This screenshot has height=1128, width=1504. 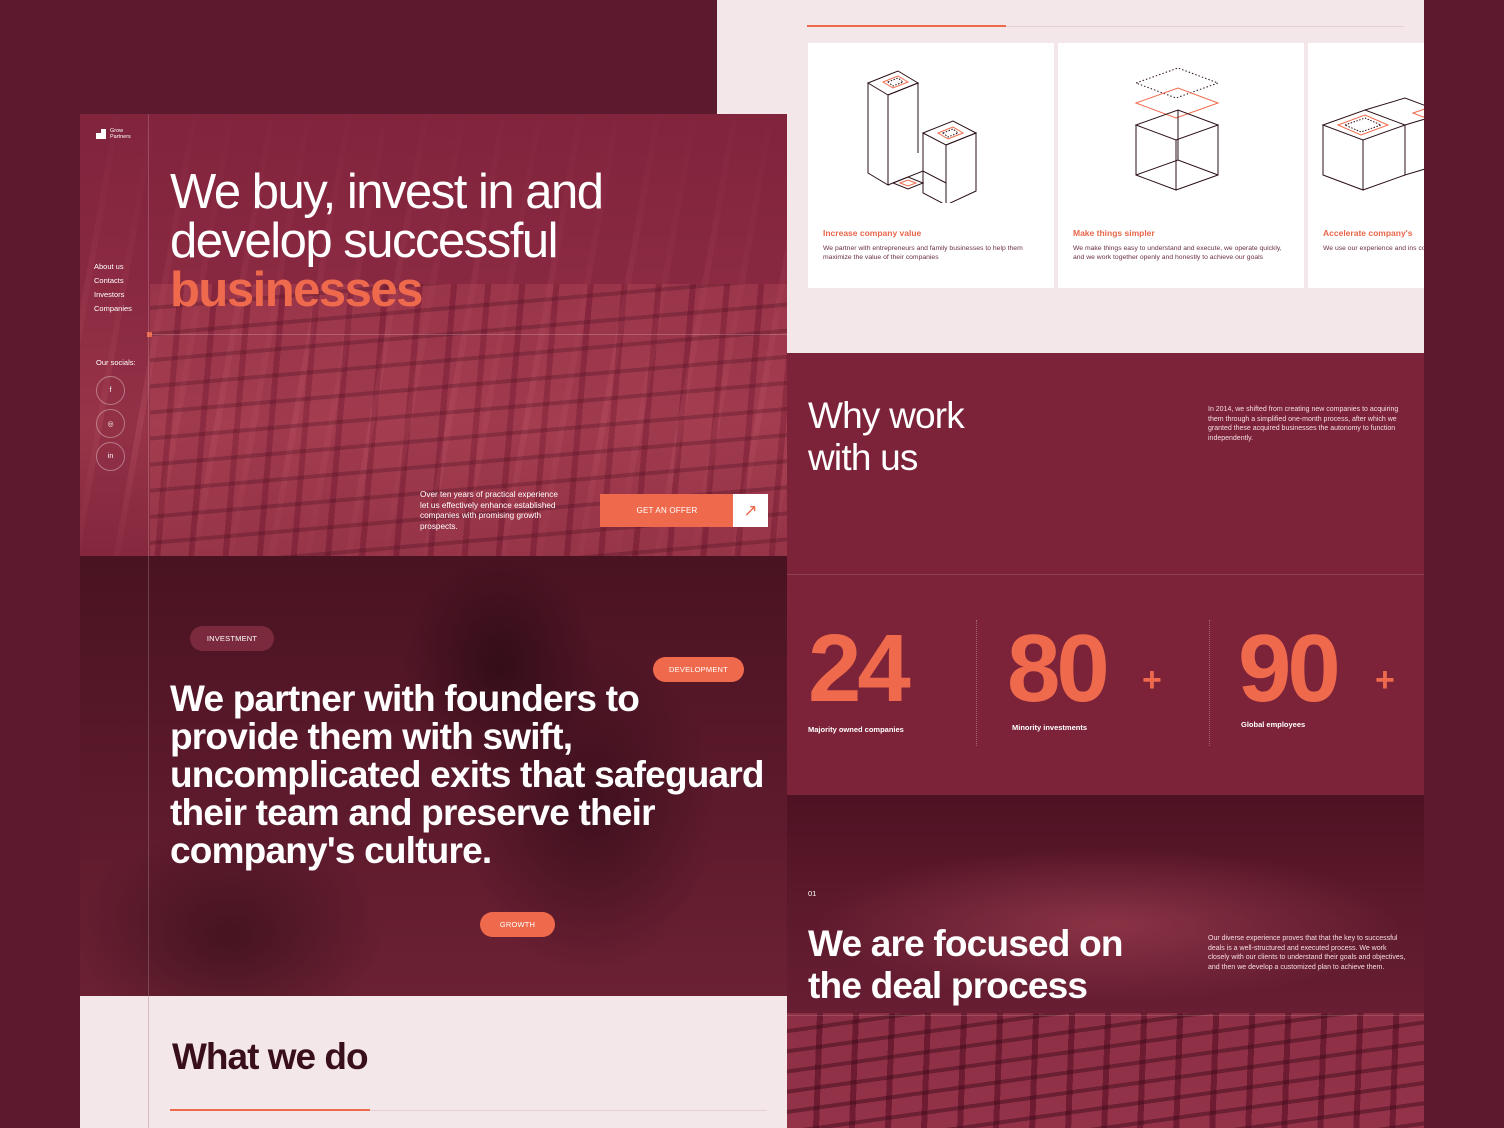 I want to click on stat-label-employees: Global employees, so click(x=1273, y=724).